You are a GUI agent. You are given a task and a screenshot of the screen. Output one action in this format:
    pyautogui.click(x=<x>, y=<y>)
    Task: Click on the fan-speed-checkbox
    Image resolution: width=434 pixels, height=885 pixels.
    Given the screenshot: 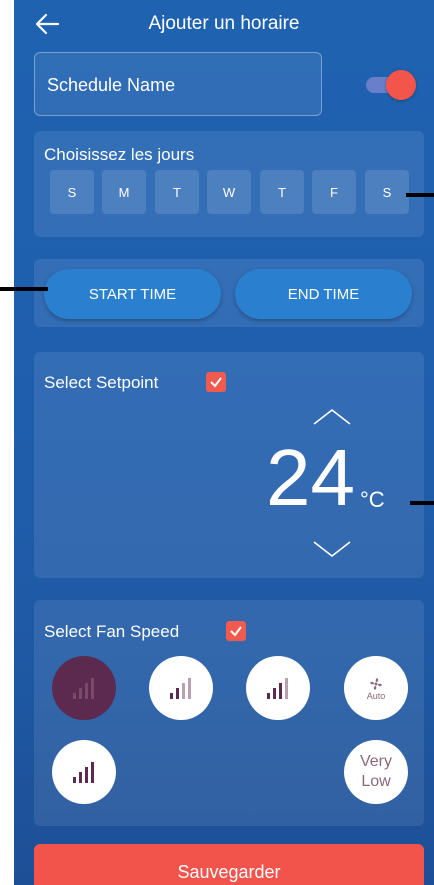 What is the action you would take?
    pyautogui.click(x=236, y=631)
    